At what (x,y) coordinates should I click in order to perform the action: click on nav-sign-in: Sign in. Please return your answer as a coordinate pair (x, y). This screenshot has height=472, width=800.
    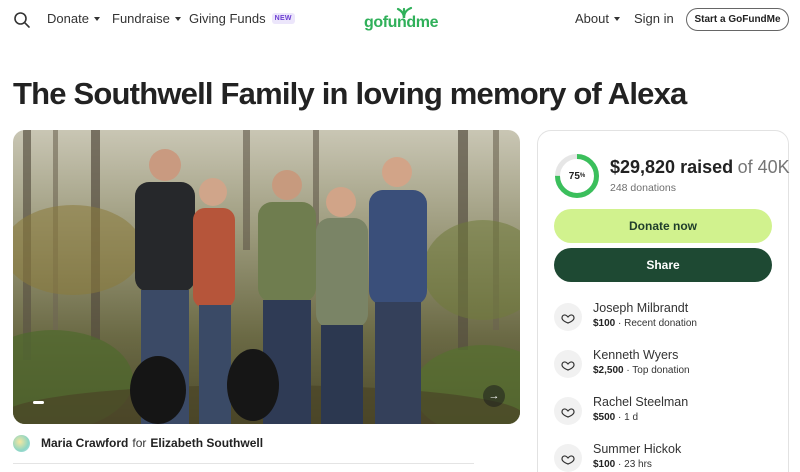
    Looking at the image, I should click on (654, 18).